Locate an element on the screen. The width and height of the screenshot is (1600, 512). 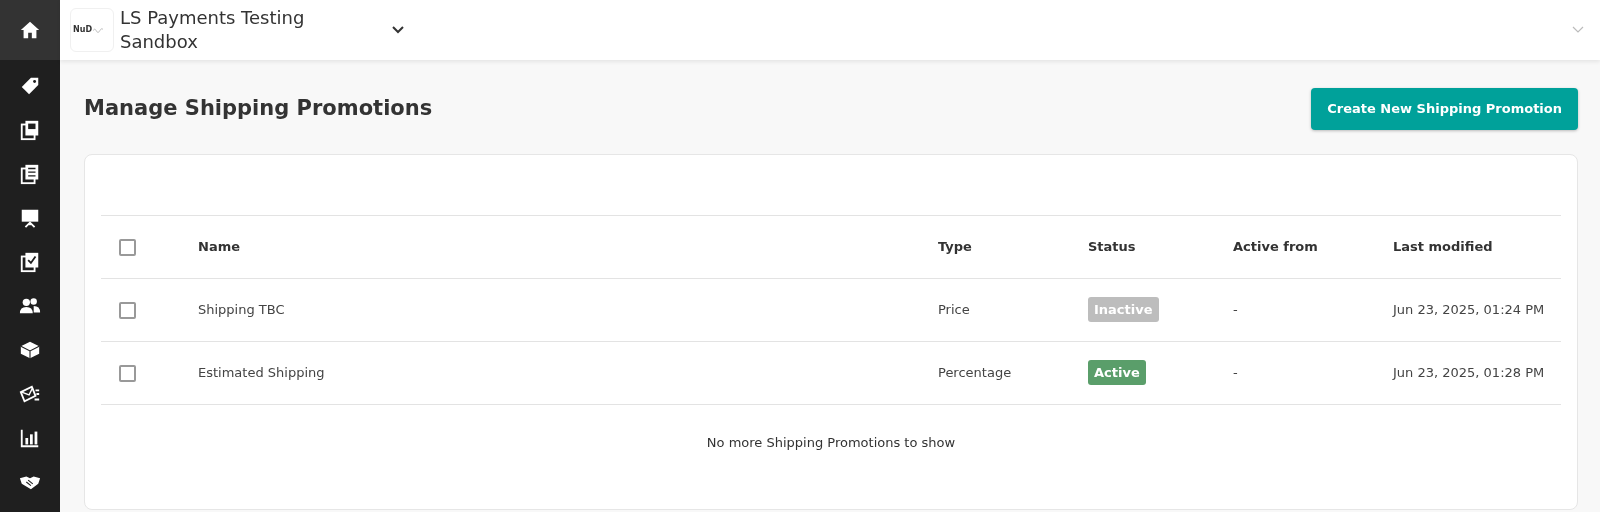
name-cell: Shipping TBC is located at coordinates (241, 309).